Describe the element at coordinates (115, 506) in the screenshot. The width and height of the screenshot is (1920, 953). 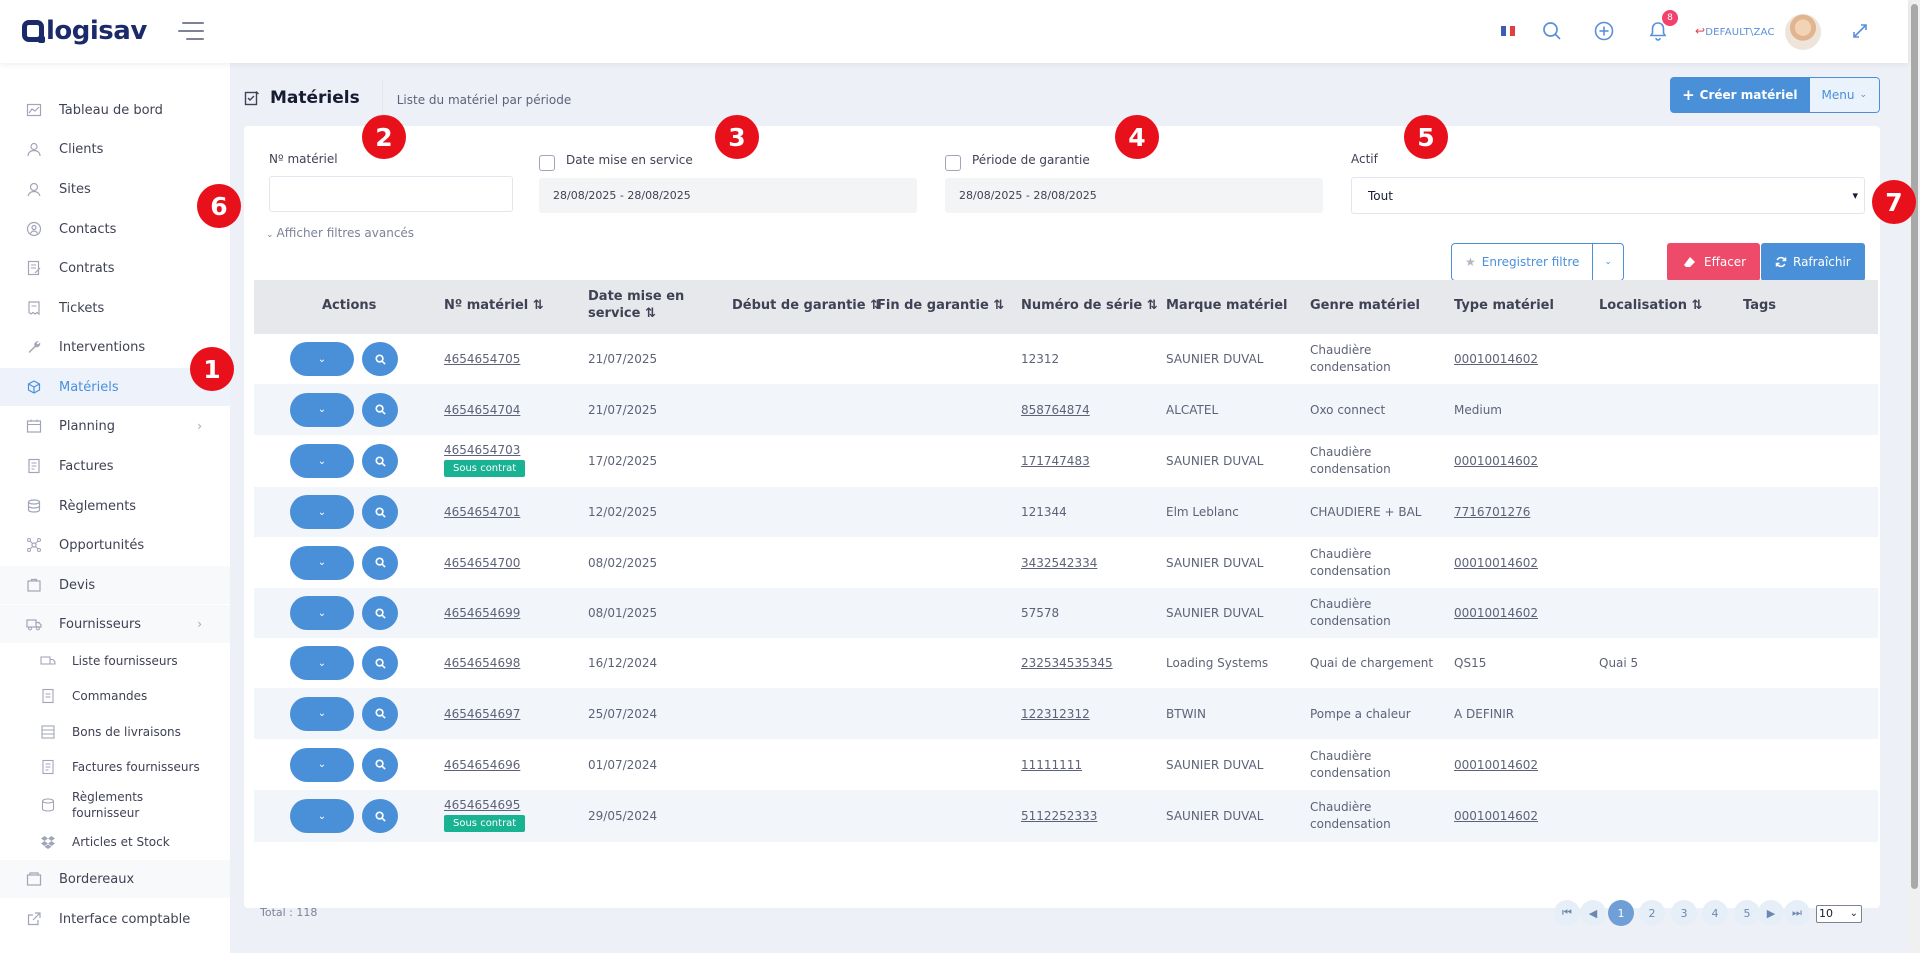
I see `sidebar-item-reglements: Règlements` at that location.